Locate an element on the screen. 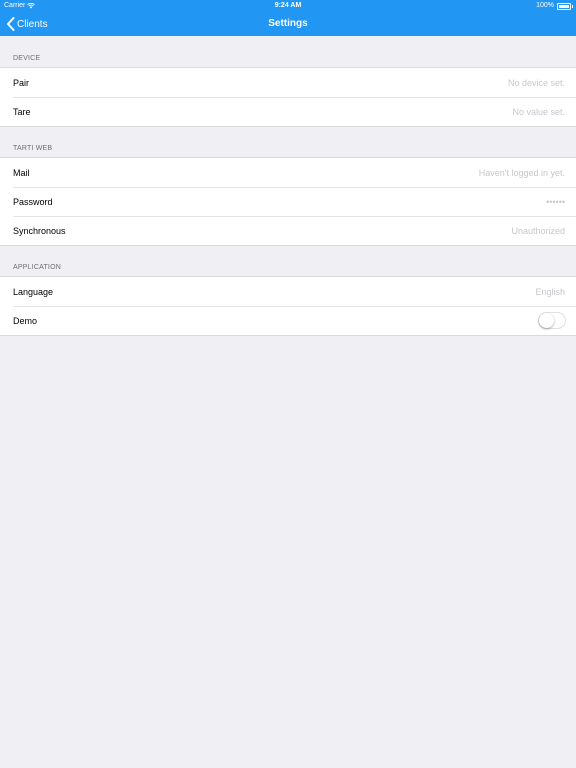 Image resolution: width=576 pixels, height=768 pixels. section-header-application: APPLICATION is located at coordinates (37, 267).